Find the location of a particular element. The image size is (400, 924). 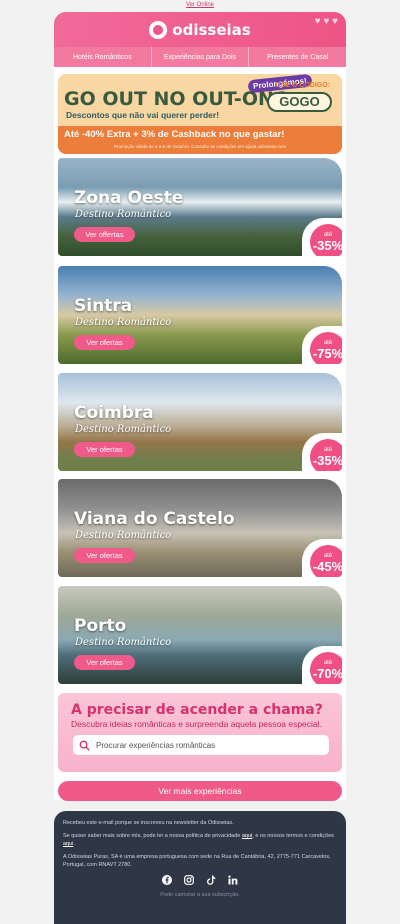

promo-subline: Descontos que não vai querer perder! is located at coordinates (143, 115).